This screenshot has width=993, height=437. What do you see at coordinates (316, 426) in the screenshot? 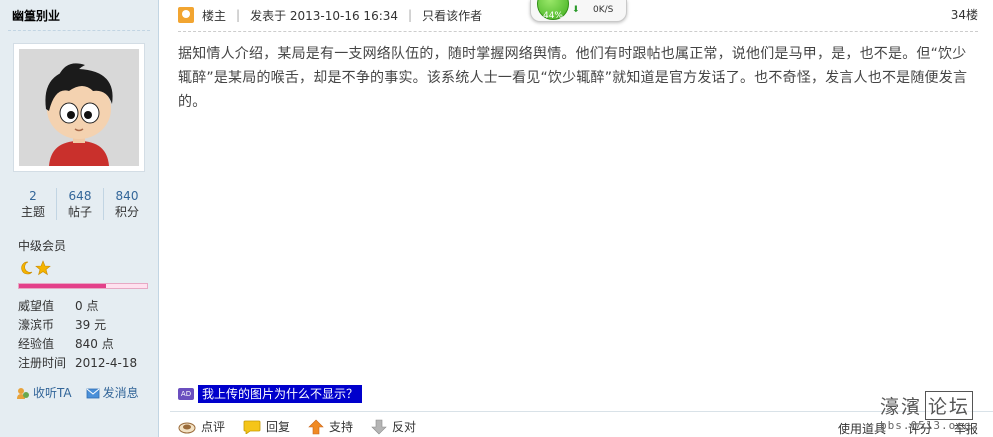
I see `up-arrow-icon` at bounding box center [316, 426].